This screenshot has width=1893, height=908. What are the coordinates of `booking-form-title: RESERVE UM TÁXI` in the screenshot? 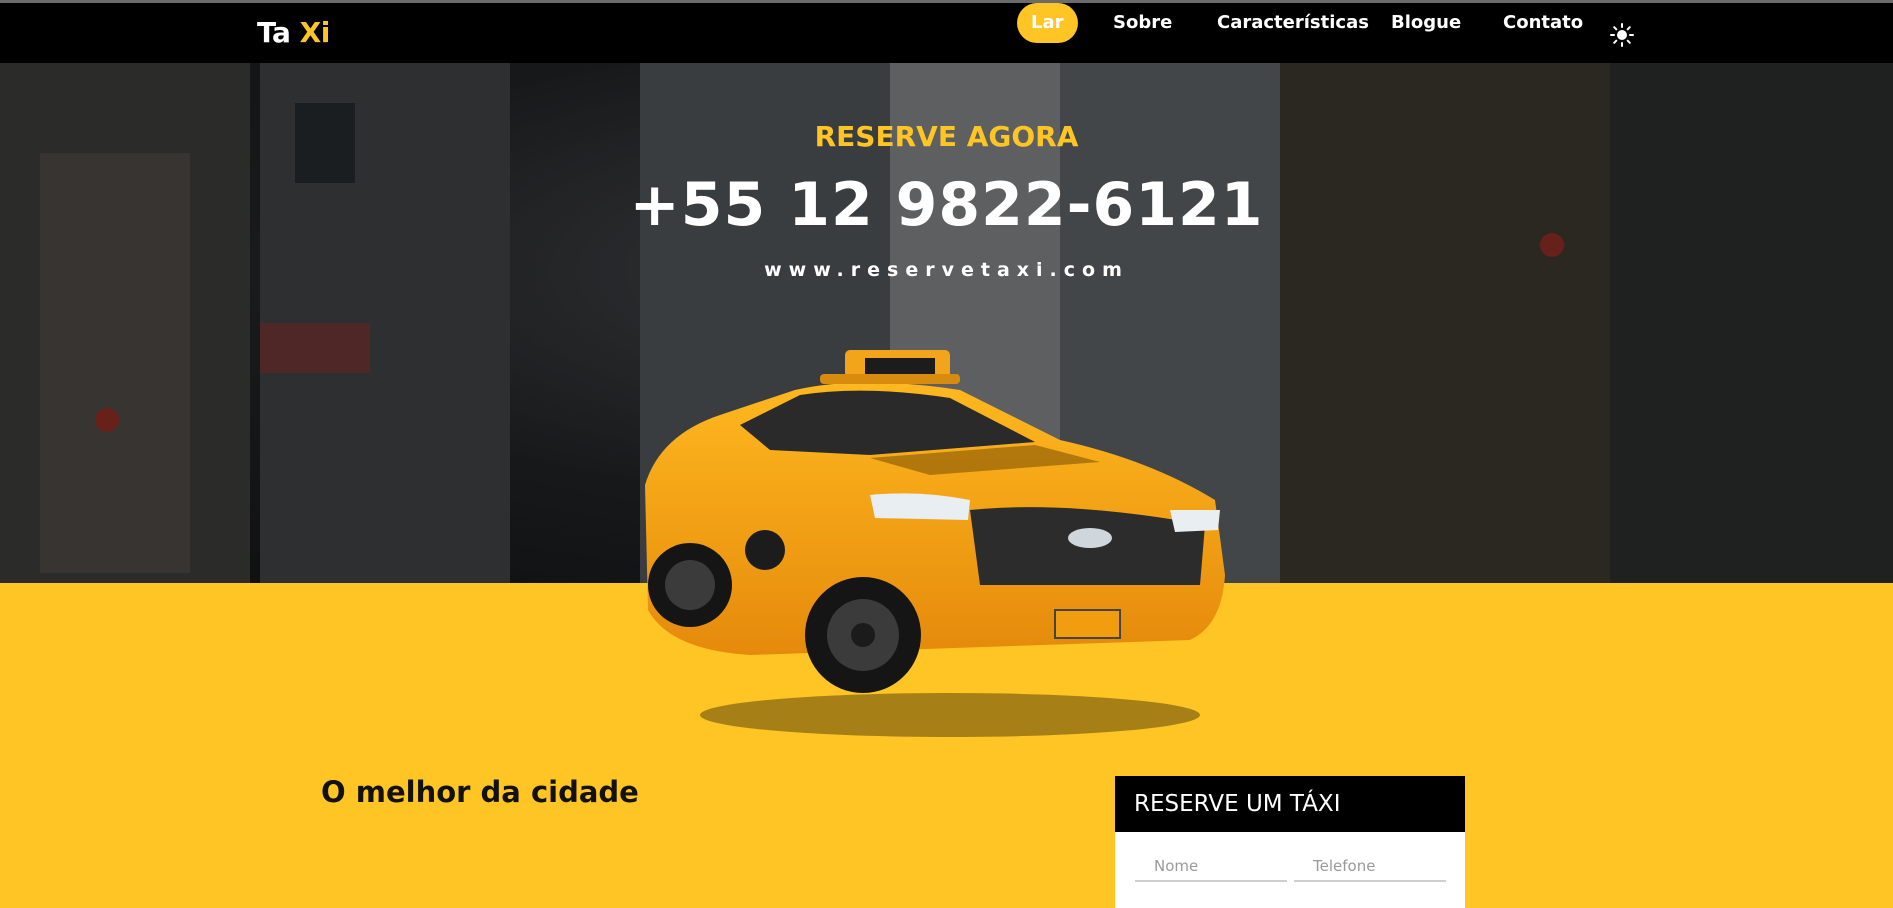 It's located at (1290, 804).